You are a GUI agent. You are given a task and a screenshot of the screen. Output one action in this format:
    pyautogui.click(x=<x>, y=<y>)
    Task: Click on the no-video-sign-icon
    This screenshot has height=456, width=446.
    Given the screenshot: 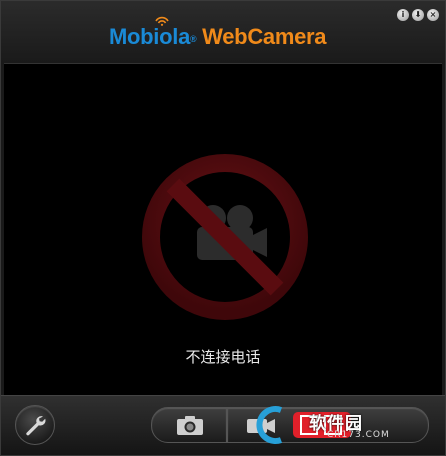 What is the action you would take?
    pyautogui.click(x=225, y=237)
    